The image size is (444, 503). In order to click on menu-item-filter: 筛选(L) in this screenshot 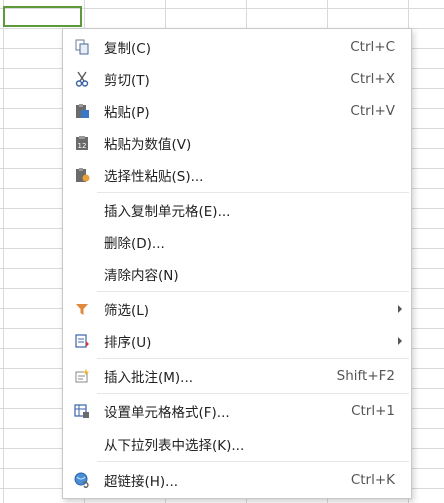, I will do `click(237, 309)`.